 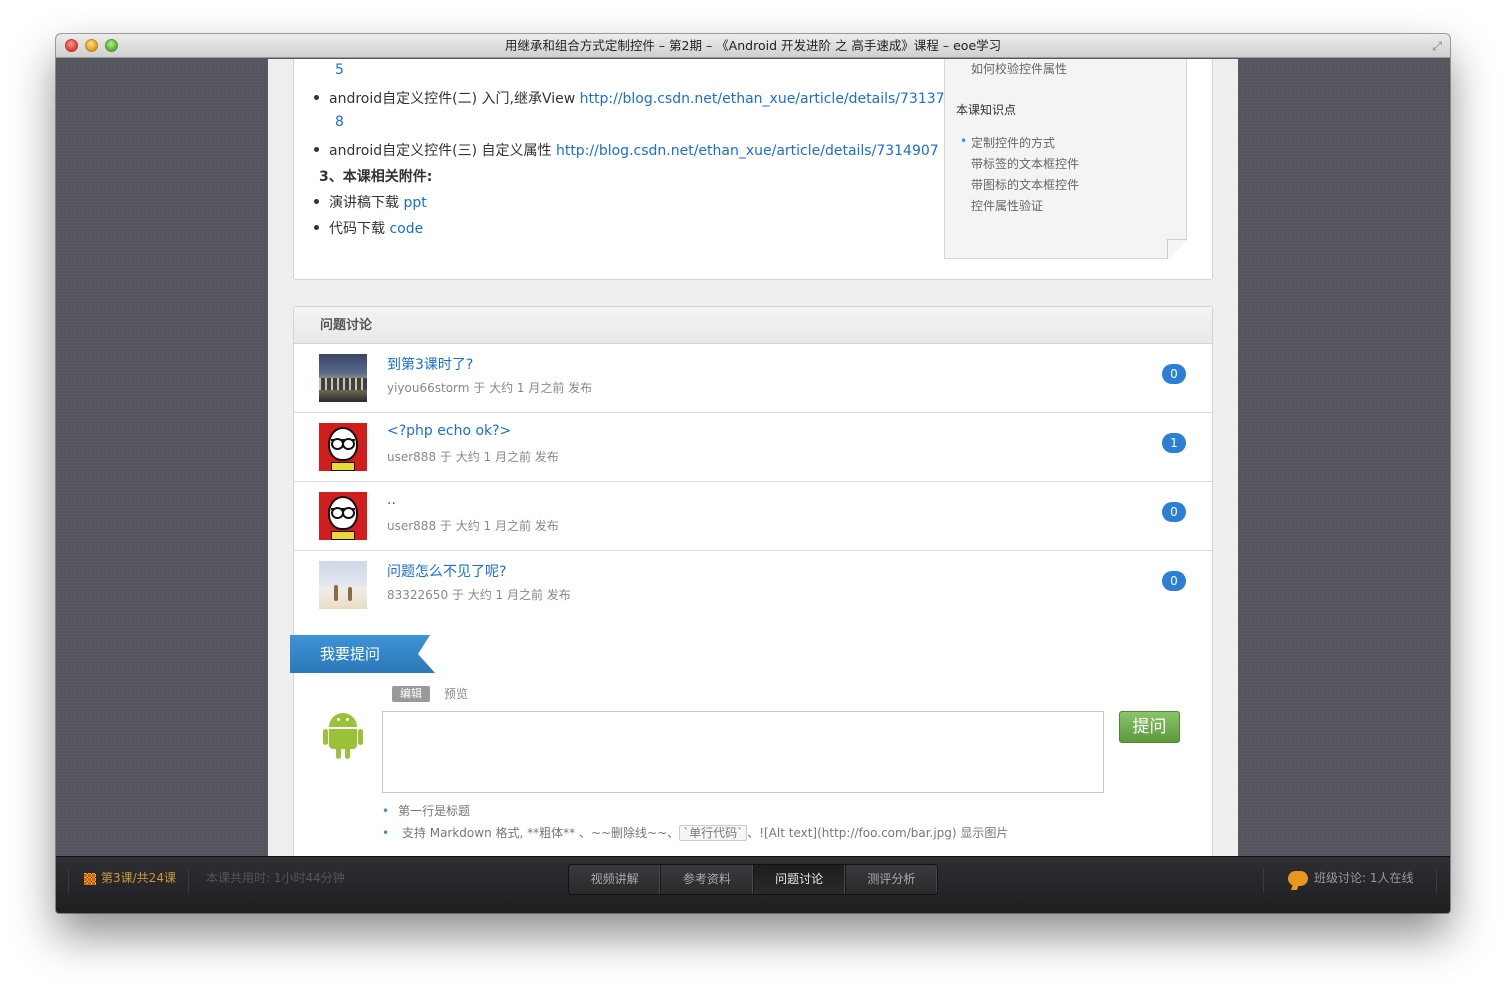 I want to click on page-fold-corner, so click(x=1177, y=249).